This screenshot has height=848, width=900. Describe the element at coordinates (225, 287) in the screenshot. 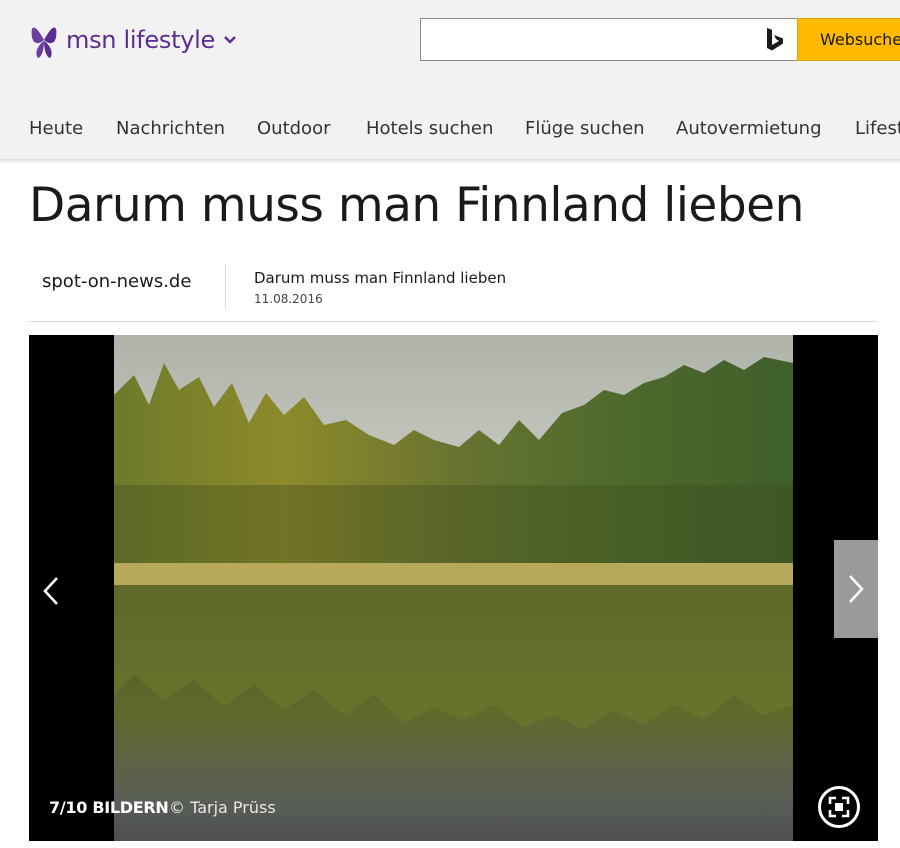

I see `source-divider` at that location.